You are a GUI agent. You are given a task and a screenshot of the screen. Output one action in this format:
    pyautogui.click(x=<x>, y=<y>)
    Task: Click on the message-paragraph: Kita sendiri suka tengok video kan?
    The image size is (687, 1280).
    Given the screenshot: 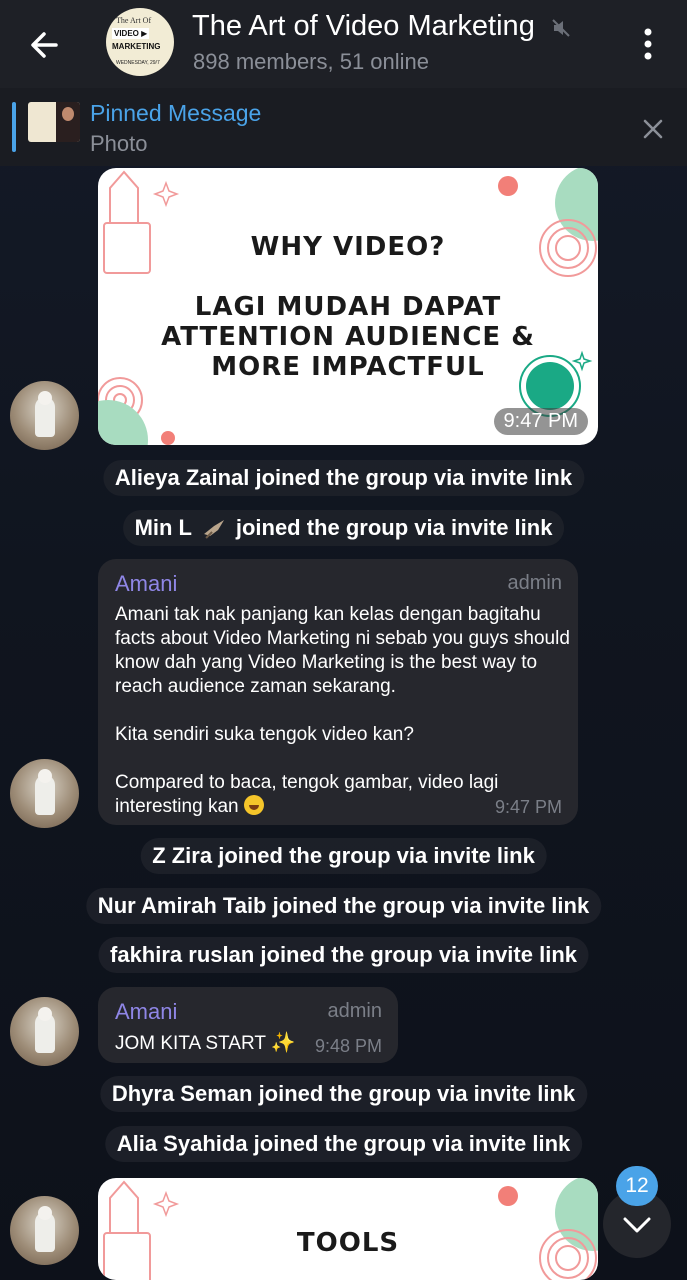 What is the action you would take?
    pyautogui.click(x=264, y=734)
    